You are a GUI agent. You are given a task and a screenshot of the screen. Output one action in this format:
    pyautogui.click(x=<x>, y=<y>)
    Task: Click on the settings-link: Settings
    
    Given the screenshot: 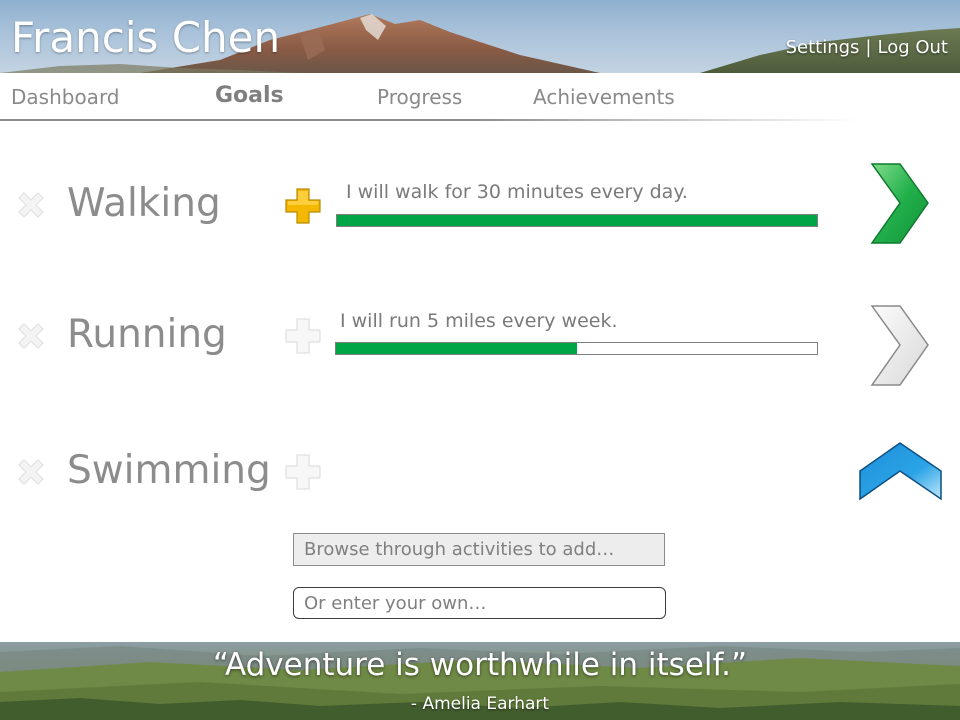 What is the action you would take?
    pyautogui.click(x=823, y=47)
    